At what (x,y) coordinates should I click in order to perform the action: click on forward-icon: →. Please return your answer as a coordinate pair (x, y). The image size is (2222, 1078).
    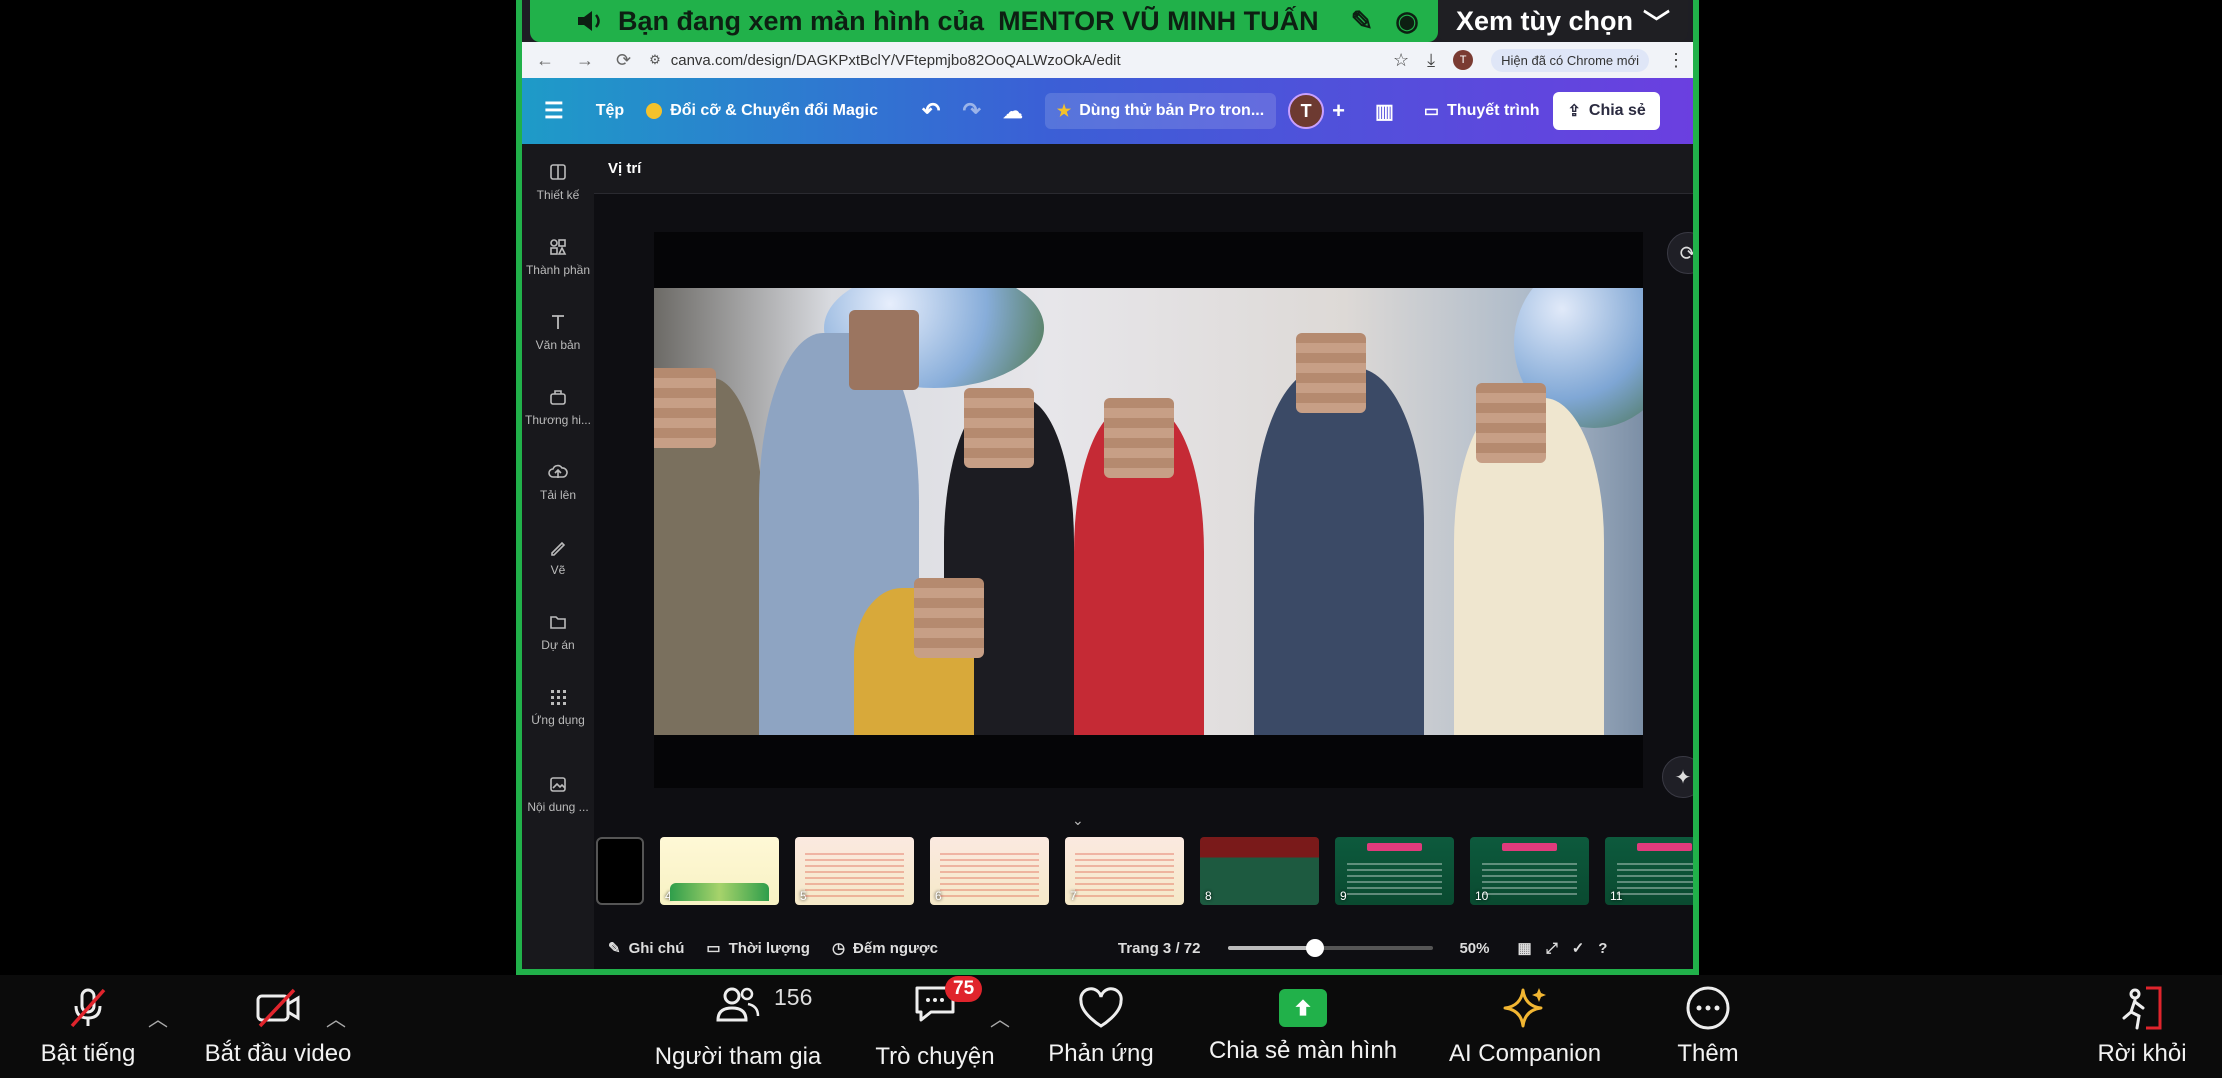
    Looking at the image, I should click on (585, 60).